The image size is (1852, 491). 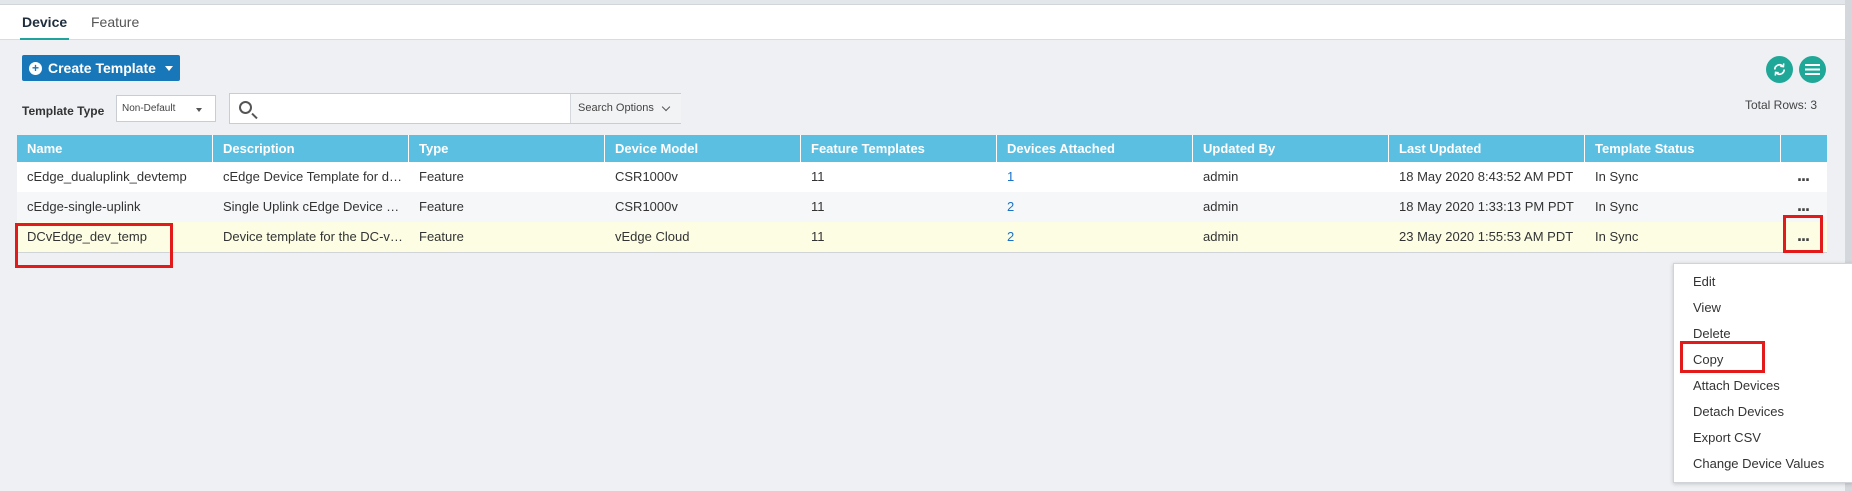 I want to click on menu-item-delete: Delete, so click(x=1712, y=333).